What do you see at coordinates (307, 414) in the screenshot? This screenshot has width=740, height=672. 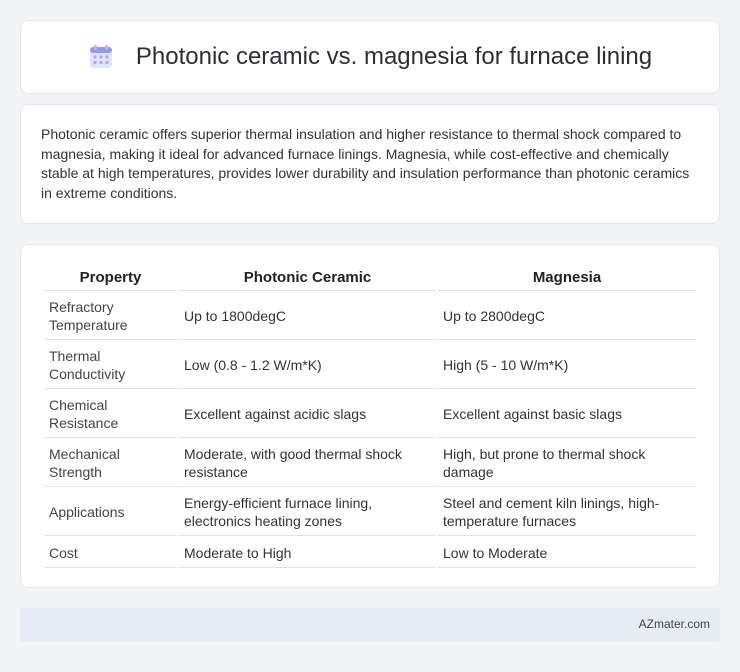 I see `row-photonic-value: Excellent against acidic slags` at bounding box center [307, 414].